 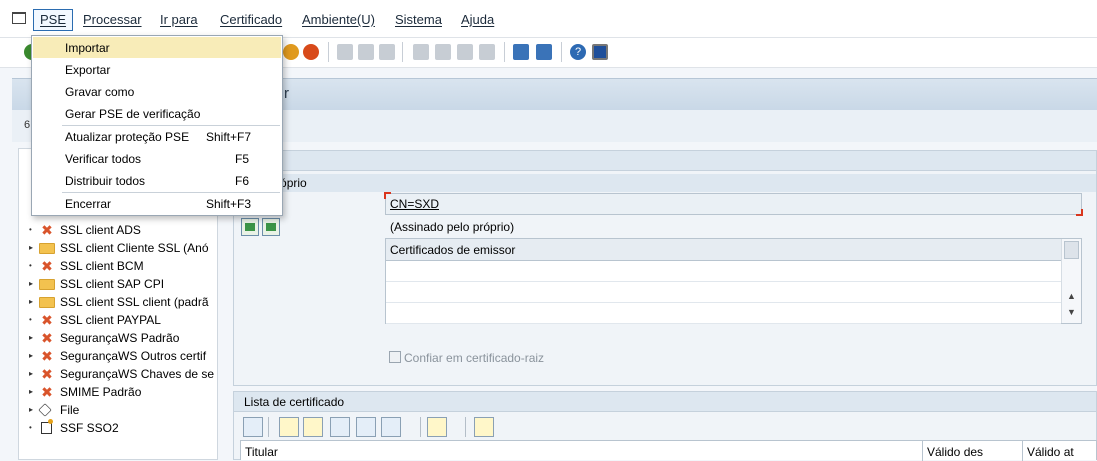 I want to click on tree-item: • ✖ SSL client ADS, so click(x=123, y=231).